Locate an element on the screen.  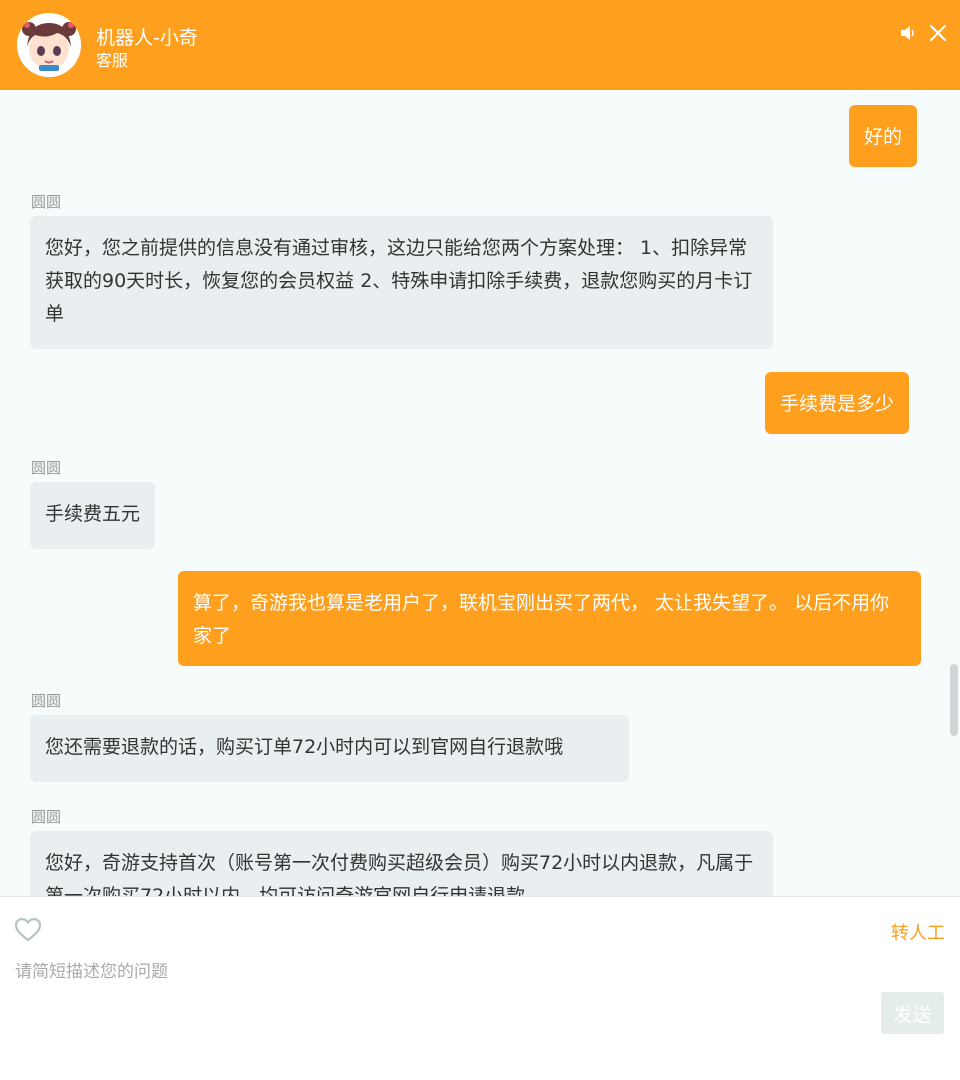
user-message: 好的 is located at coordinates (883, 136).